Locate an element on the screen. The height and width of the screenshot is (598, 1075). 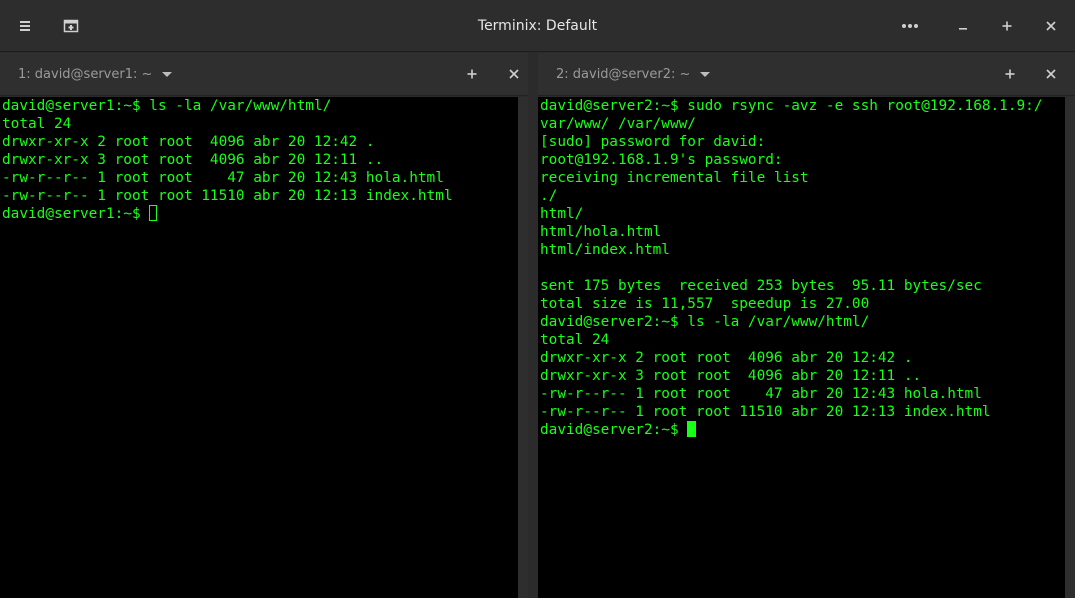
terminal-2-scrollbar is located at coordinates (1070, 347).